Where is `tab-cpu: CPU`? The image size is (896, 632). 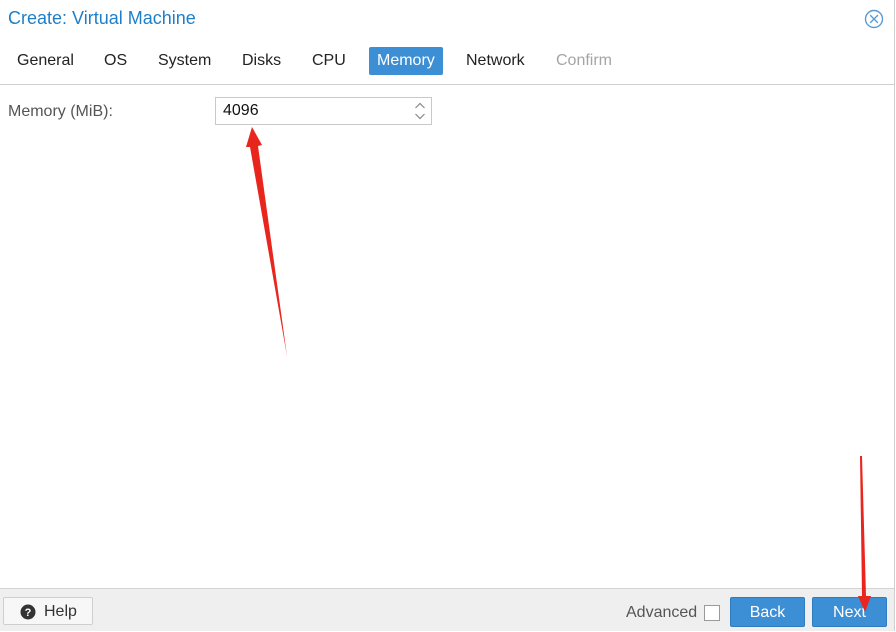
tab-cpu: CPU is located at coordinates (329, 61).